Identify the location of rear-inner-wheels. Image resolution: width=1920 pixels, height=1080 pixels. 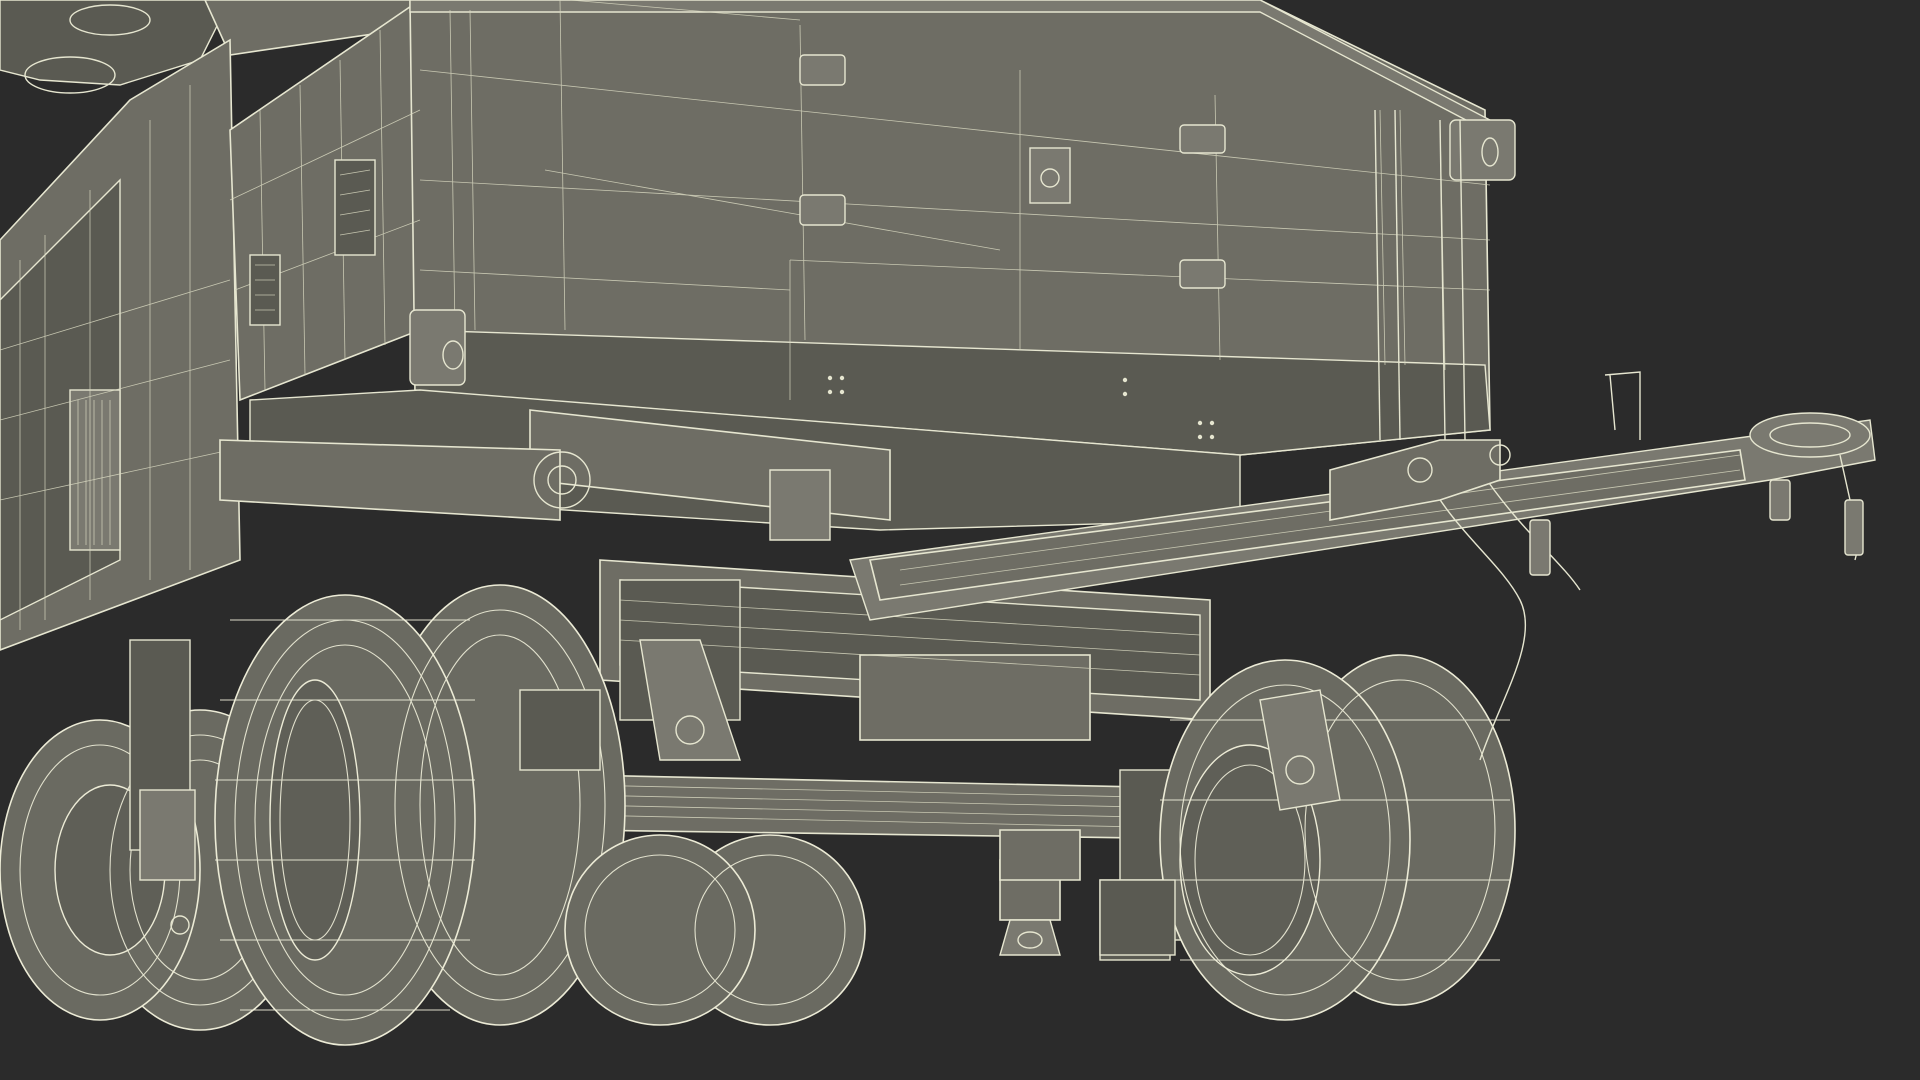
(715, 930).